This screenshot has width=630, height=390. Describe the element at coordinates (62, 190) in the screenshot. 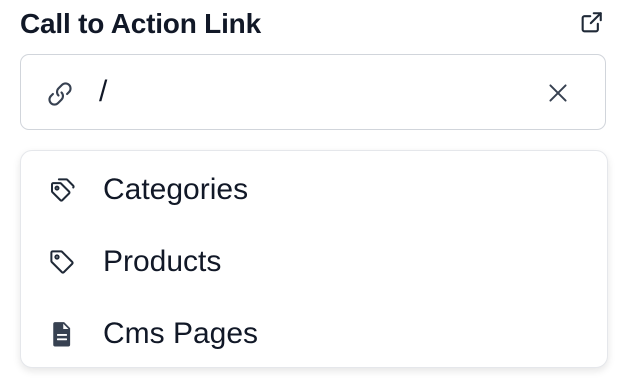

I see `tags-icon` at that location.